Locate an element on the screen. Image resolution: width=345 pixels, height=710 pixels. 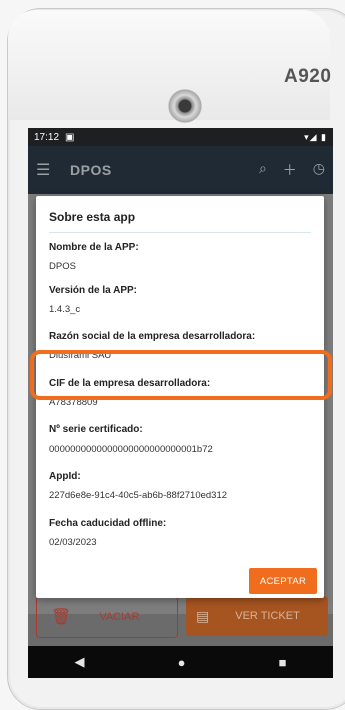
app-id-value: 227d6e8e-91c4-40c5-ab6b-88f2710ed312 is located at coordinates (138, 495).